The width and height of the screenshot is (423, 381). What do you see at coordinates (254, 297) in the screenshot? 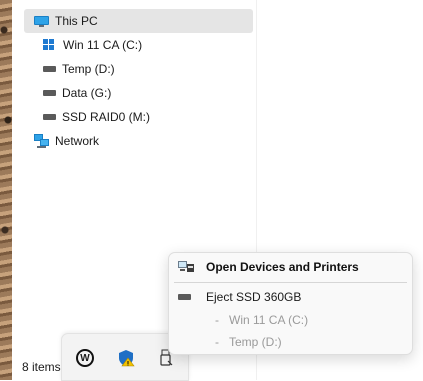
I see `menu-item-label: Eject SSD 360GB` at bounding box center [254, 297].